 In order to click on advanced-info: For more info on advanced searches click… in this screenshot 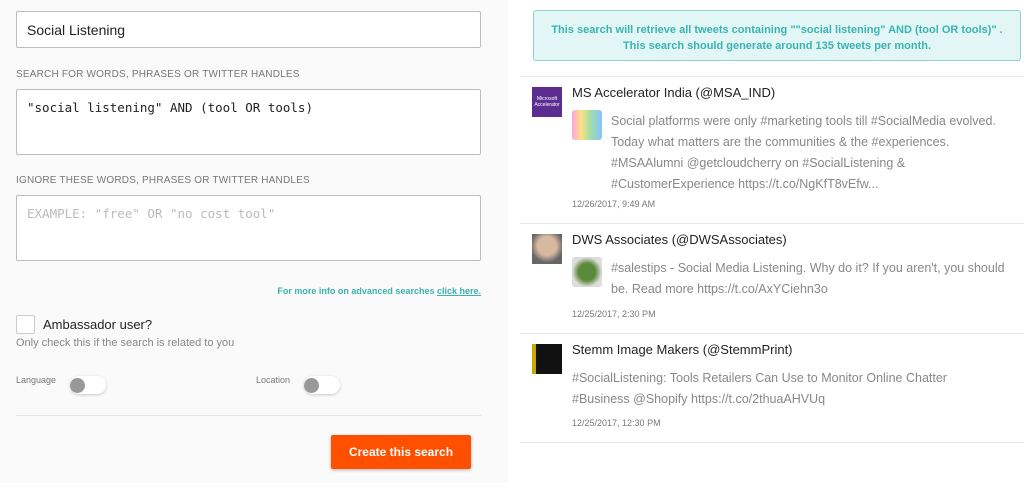, I will do `click(379, 291)`.